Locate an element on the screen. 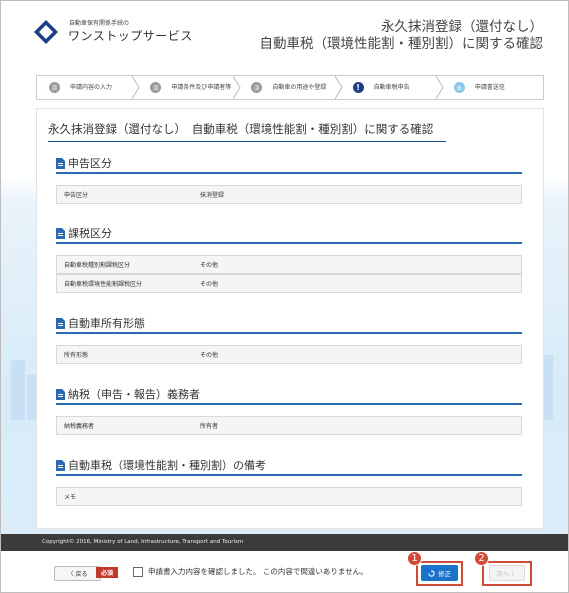  section-heading-taxpayer: 納税（申告・報告）義務者 is located at coordinates (128, 394).